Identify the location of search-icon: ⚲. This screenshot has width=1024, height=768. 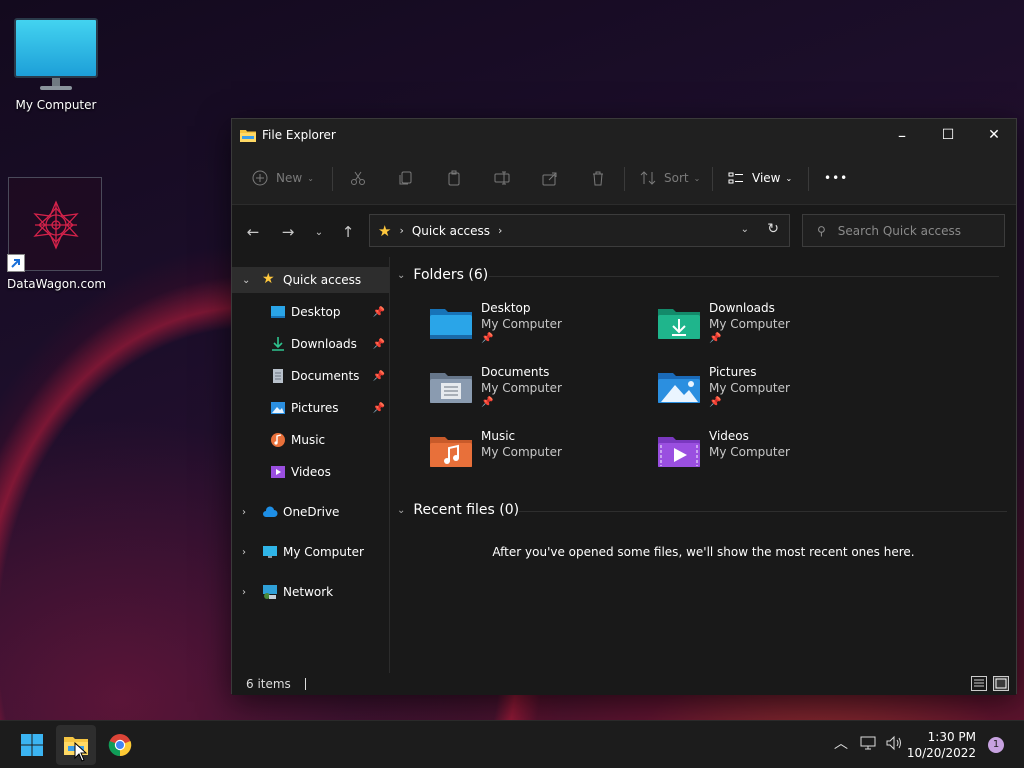
(821, 230).